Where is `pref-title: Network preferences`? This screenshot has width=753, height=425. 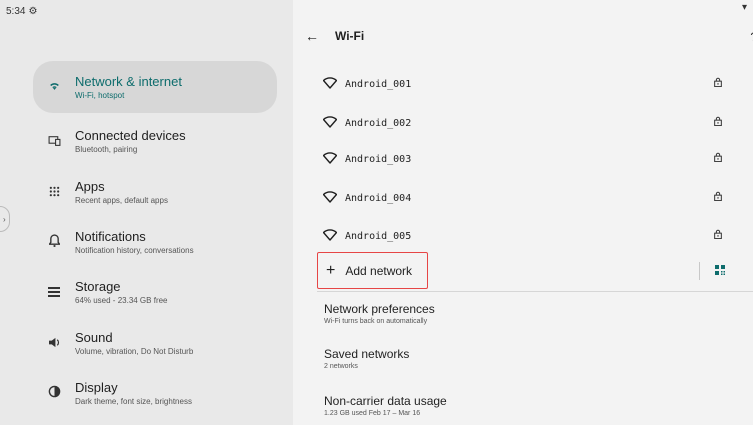 pref-title: Network preferences is located at coordinates (379, 309).